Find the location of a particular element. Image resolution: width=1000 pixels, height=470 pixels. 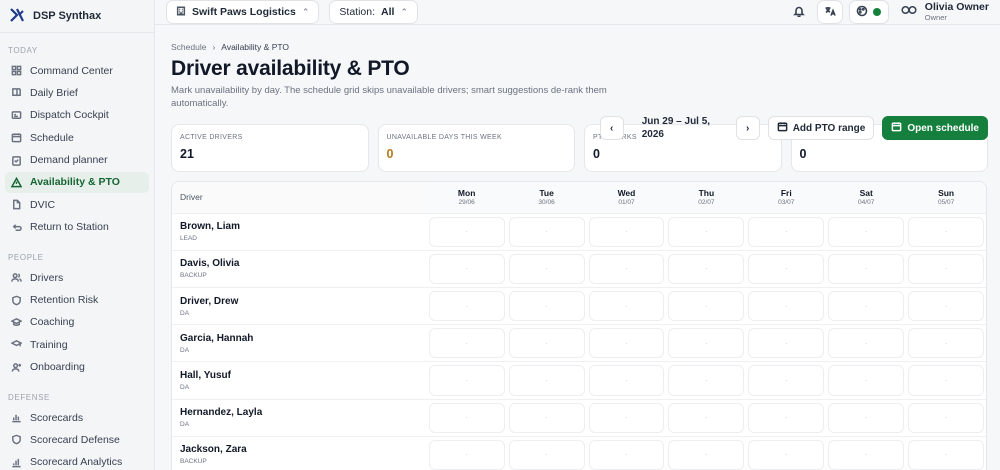

user-role: Owner is located at coordinates (935, 18).